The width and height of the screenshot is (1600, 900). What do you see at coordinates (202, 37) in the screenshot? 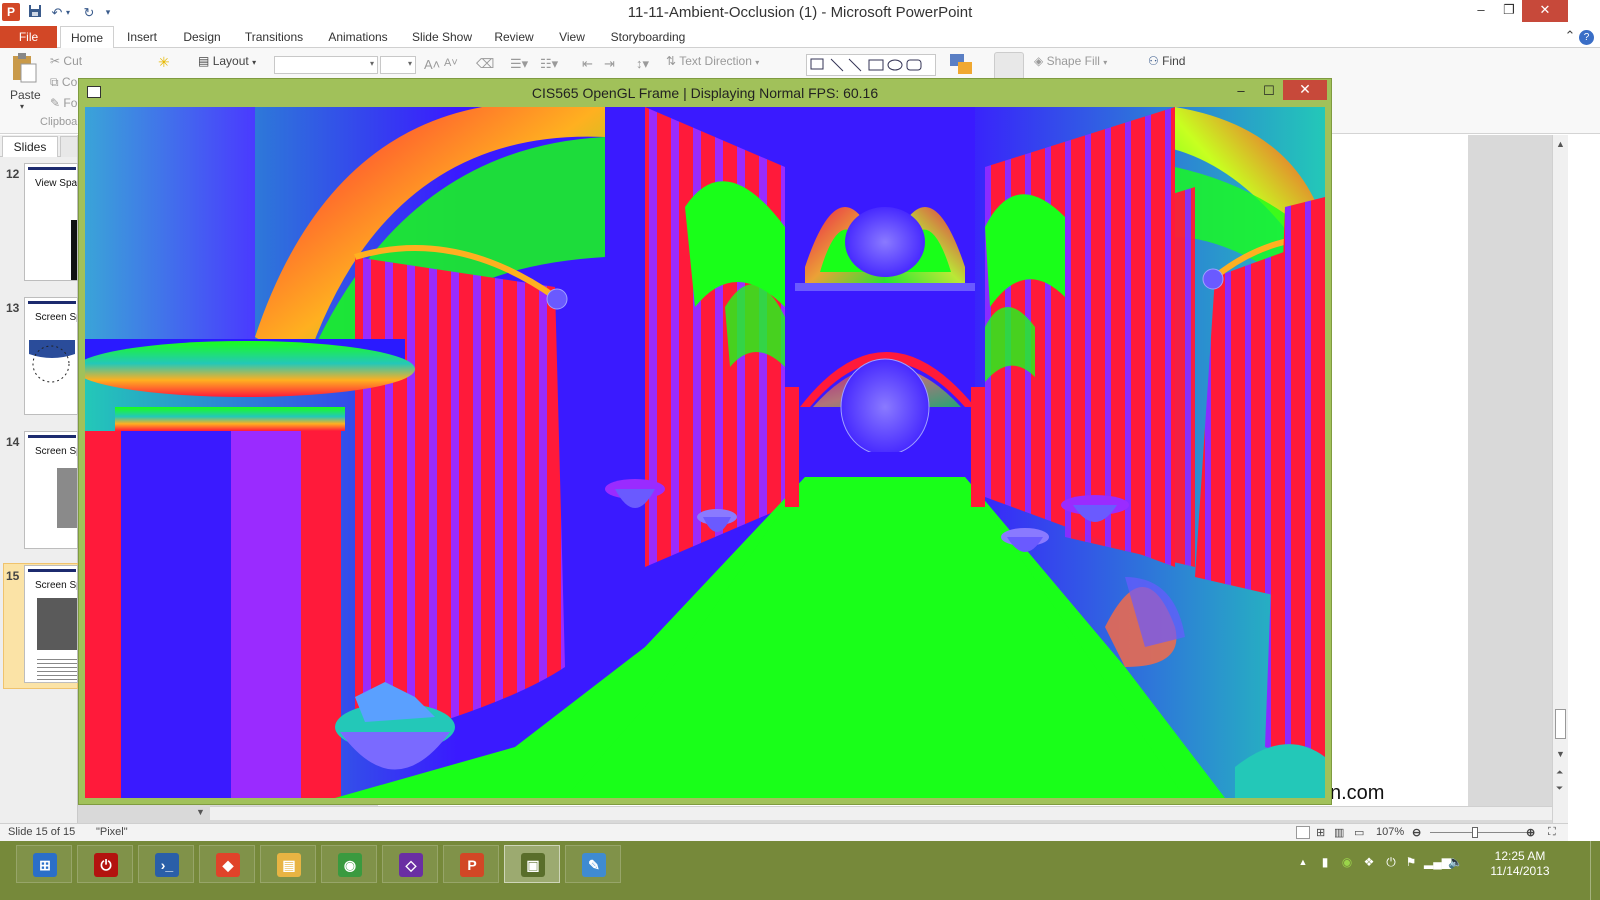
I see `tab-design: Design` at bounding box center [202, 37].